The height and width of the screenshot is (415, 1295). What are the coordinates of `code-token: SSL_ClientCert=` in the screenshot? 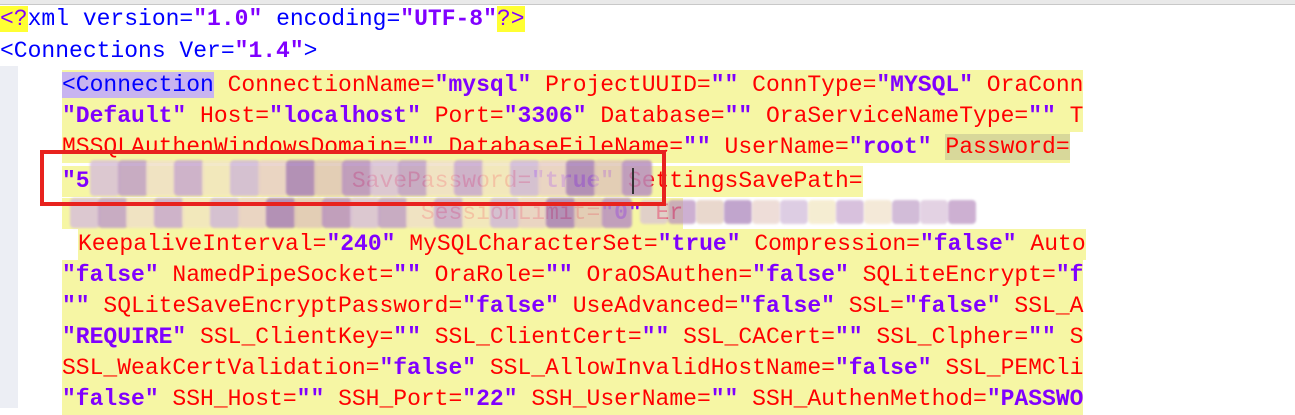 It's located at (531, 337).